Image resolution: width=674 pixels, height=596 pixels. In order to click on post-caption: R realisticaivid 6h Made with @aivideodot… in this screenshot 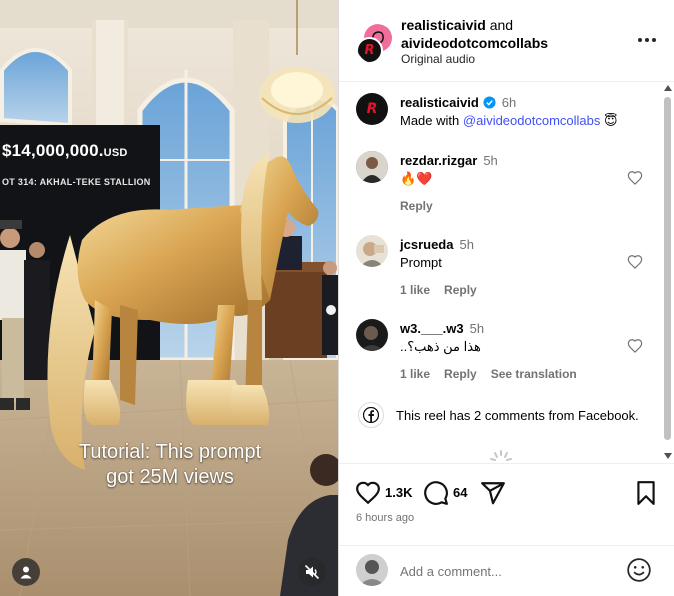, I will do `click(506, 115)`.